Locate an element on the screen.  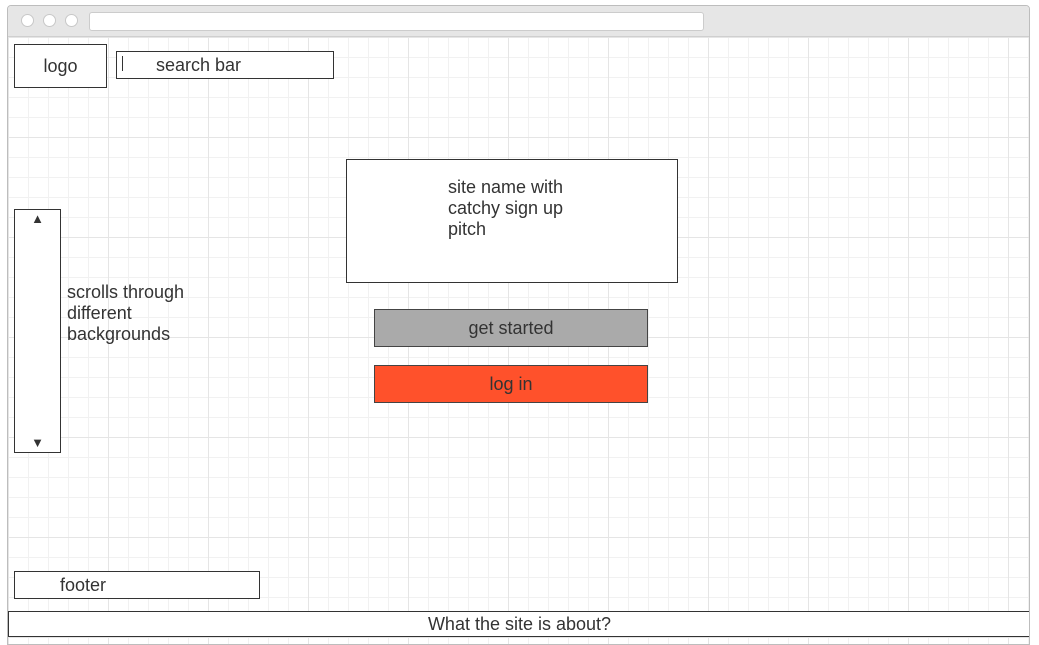
background-scroller: ▲ ▼ is located at coordinates (37, 331).